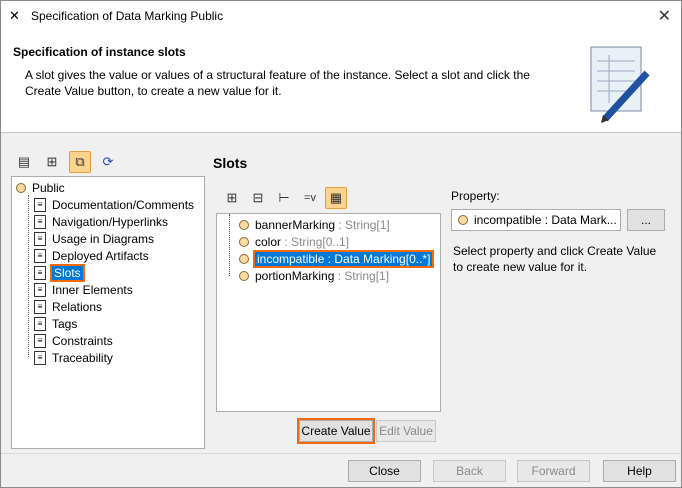 The width and height of the screenshot is (682, 488). I want to click on back-button: Back, so click(469, 471).